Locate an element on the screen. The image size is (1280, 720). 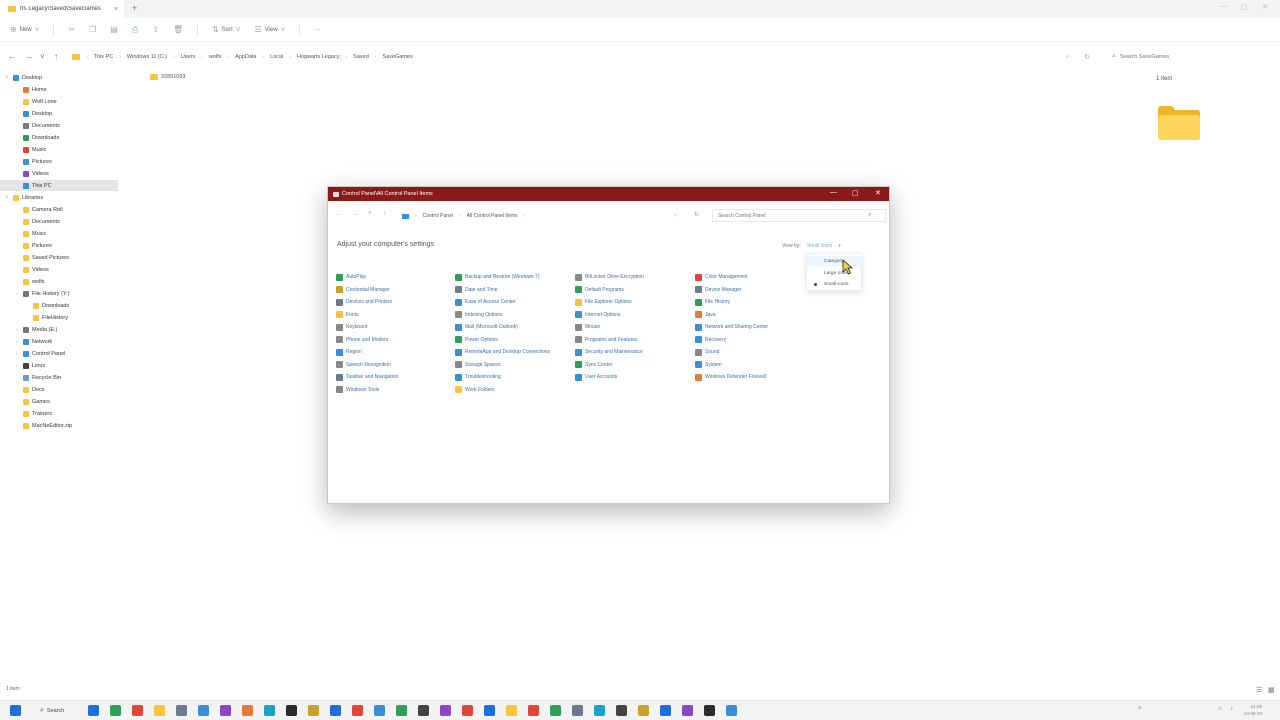
nav-item: Desktop is located at coordinates (59, 113).